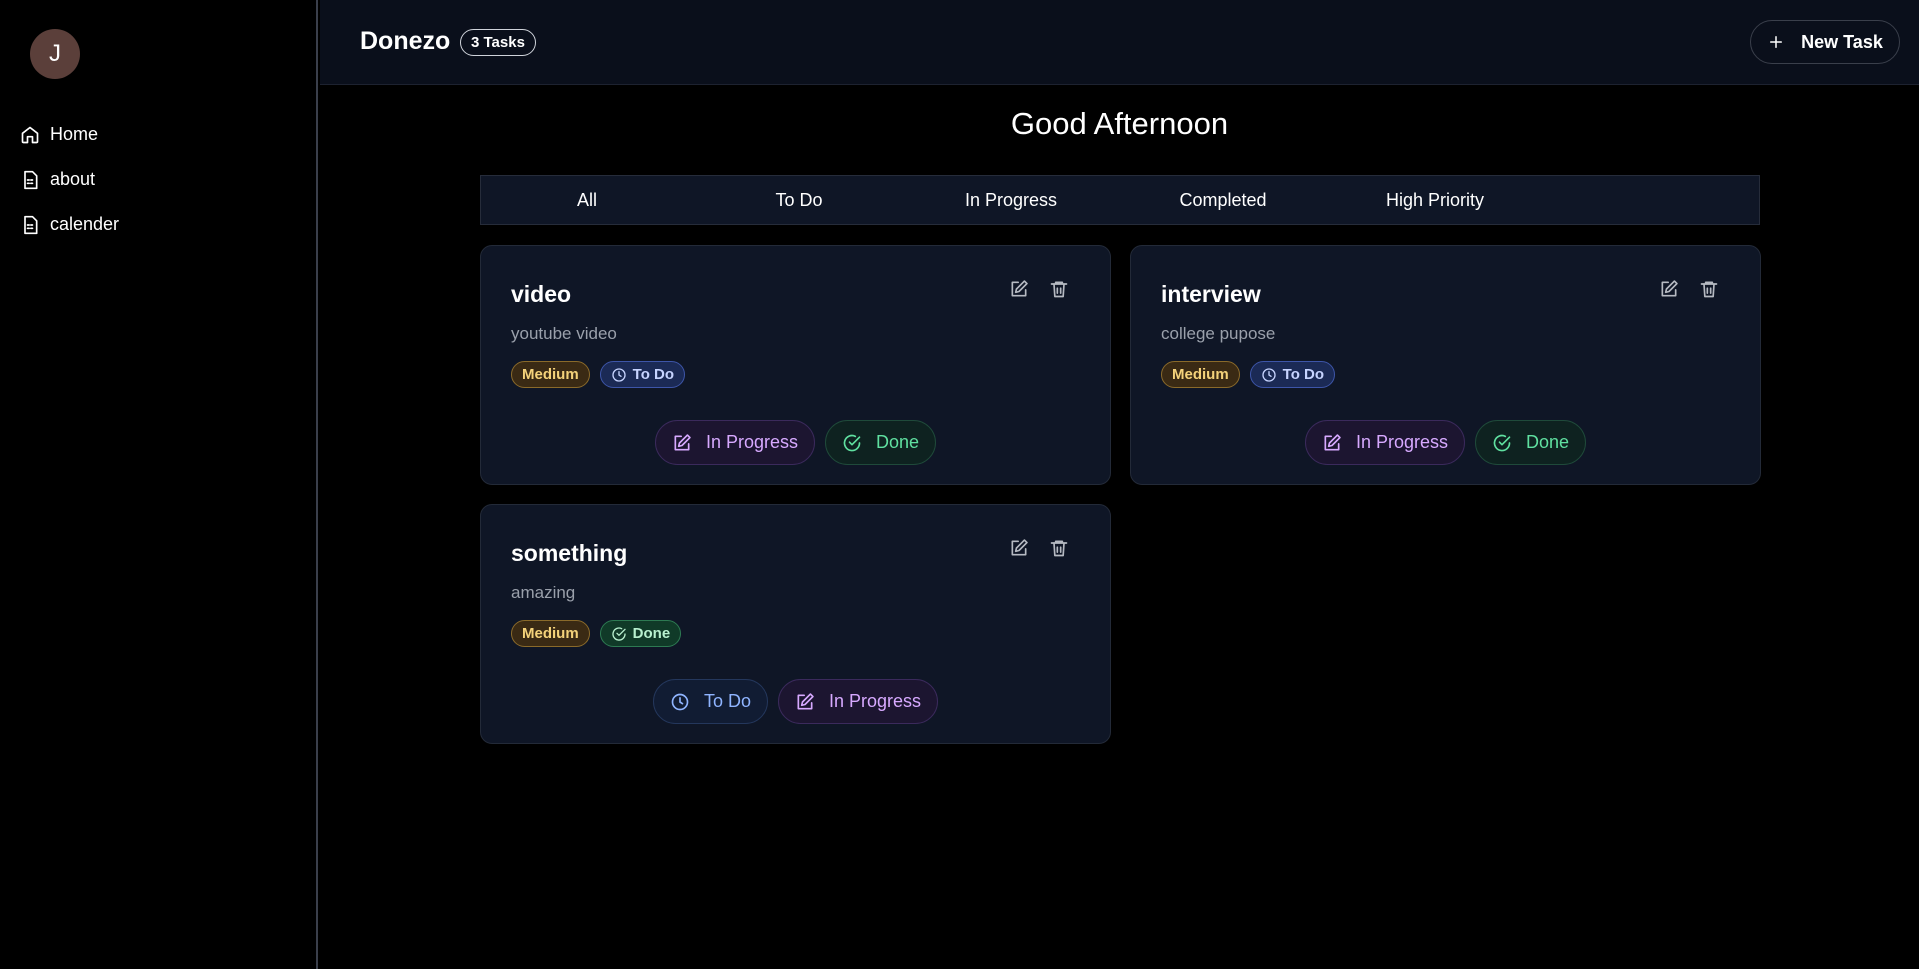 Image resolution: width=1919 pixels, height=969 pixels. I want to click on header: Donezo 3 Tasks New Task, so click(1119, 42).